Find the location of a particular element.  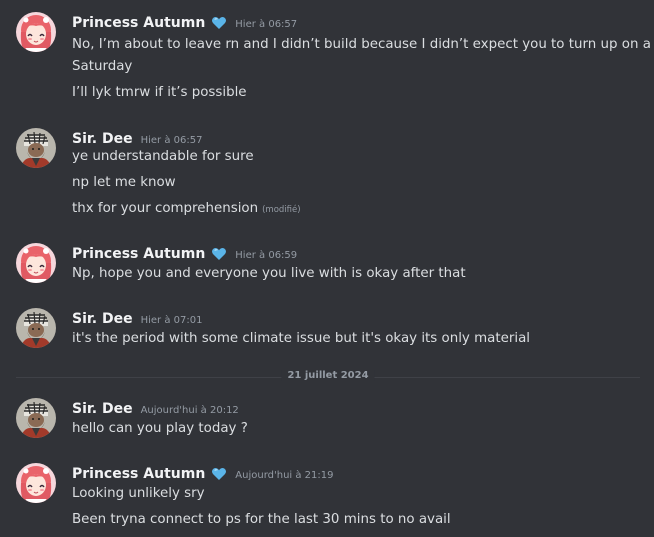

timestamp: Aujourd'hui à 20:12 is located at coordinates (190, 410).